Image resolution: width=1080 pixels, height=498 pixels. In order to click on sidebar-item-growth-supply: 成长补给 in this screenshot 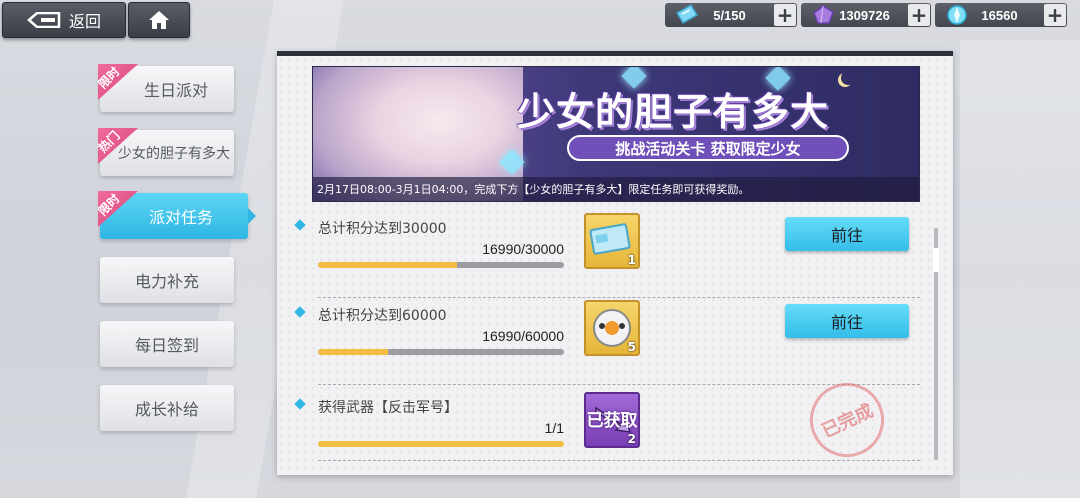, I will do `click(167, 408)`.